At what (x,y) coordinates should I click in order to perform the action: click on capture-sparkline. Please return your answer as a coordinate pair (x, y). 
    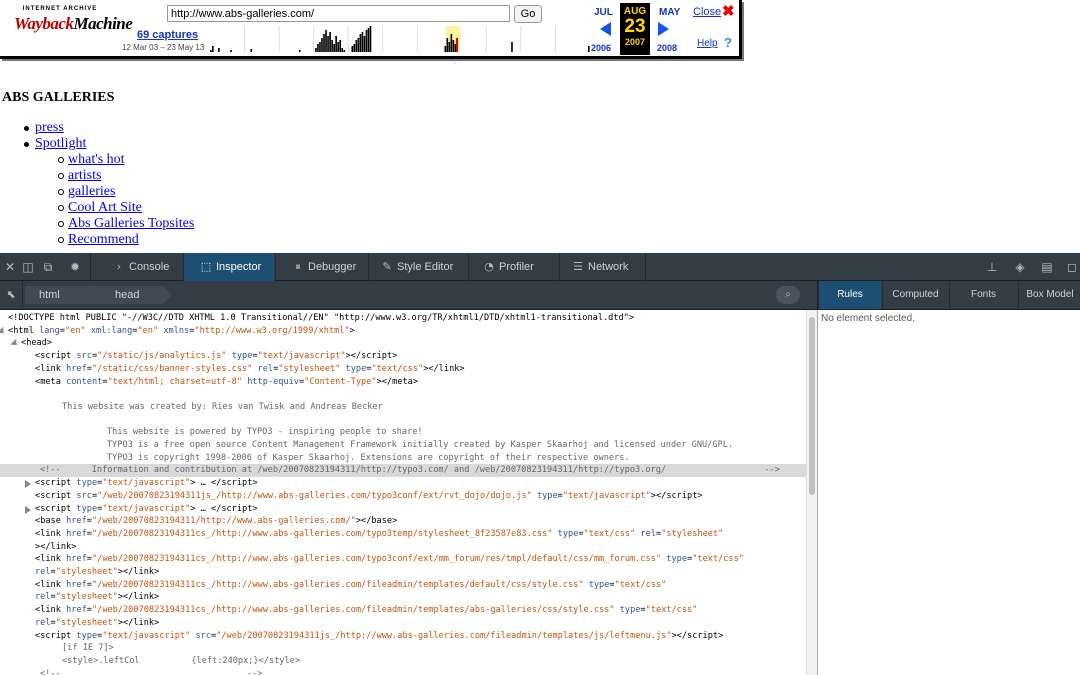
    Looking at the image, I should click on (400, 39).